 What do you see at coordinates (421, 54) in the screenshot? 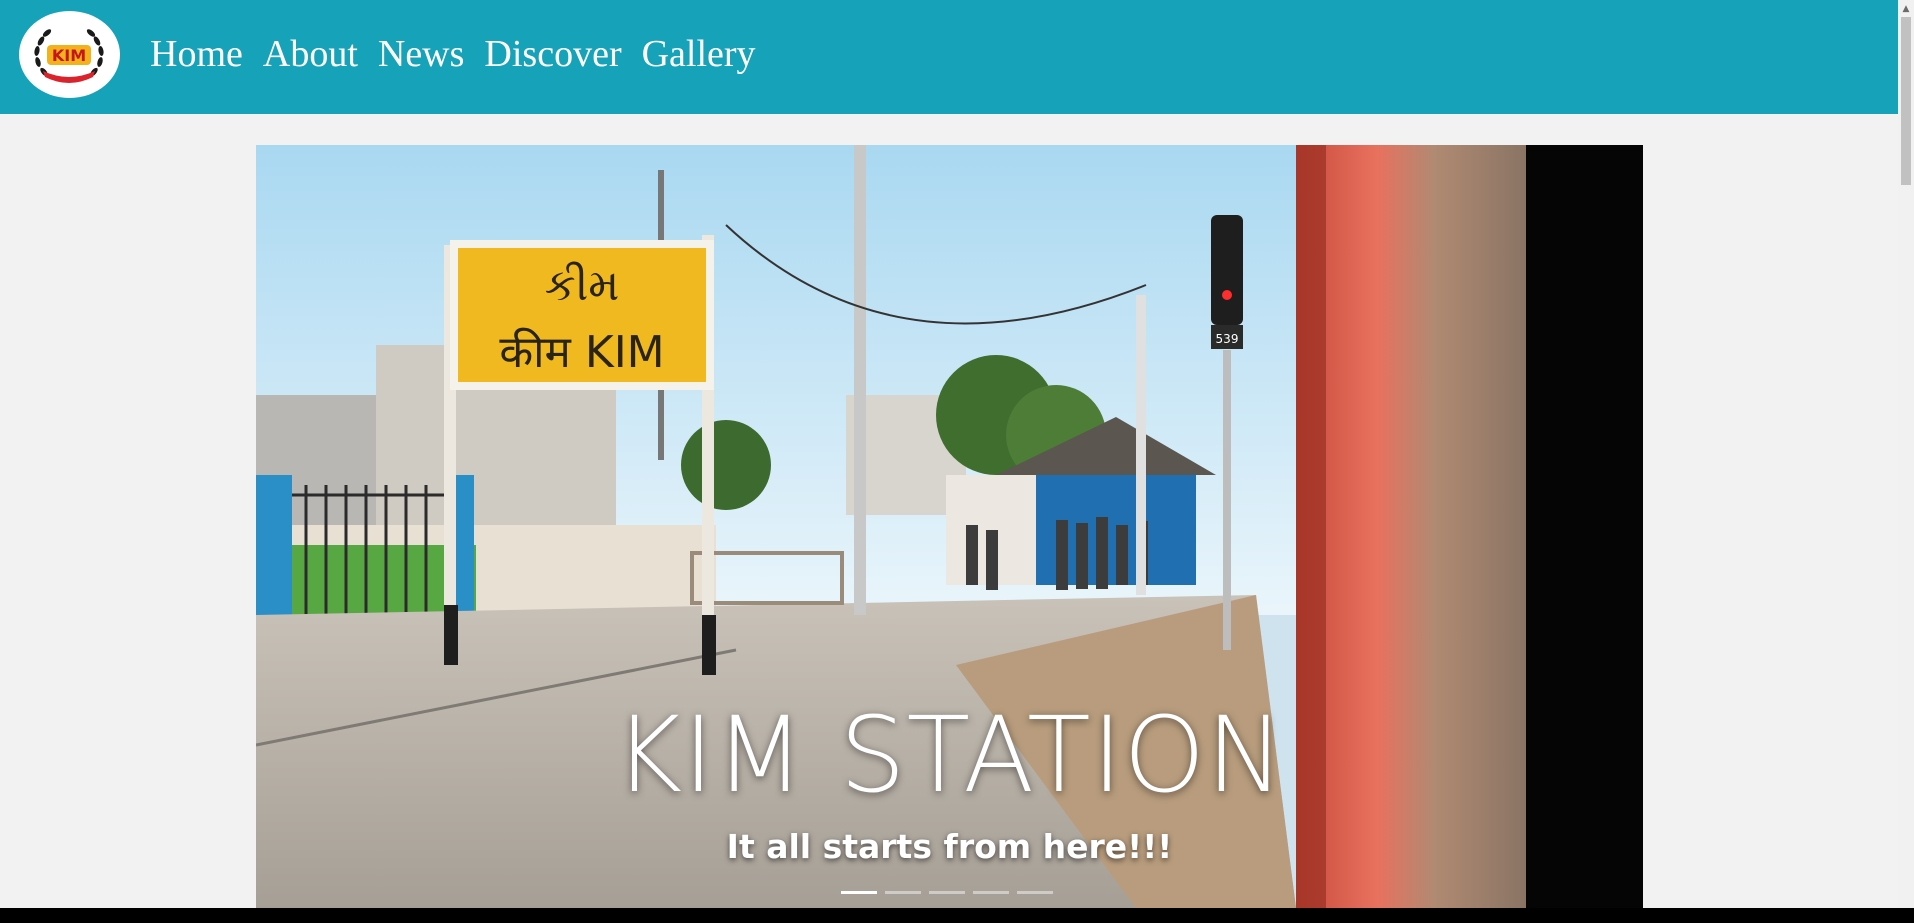
I see `nav-news-link: News` at bounding box center [421, 54].